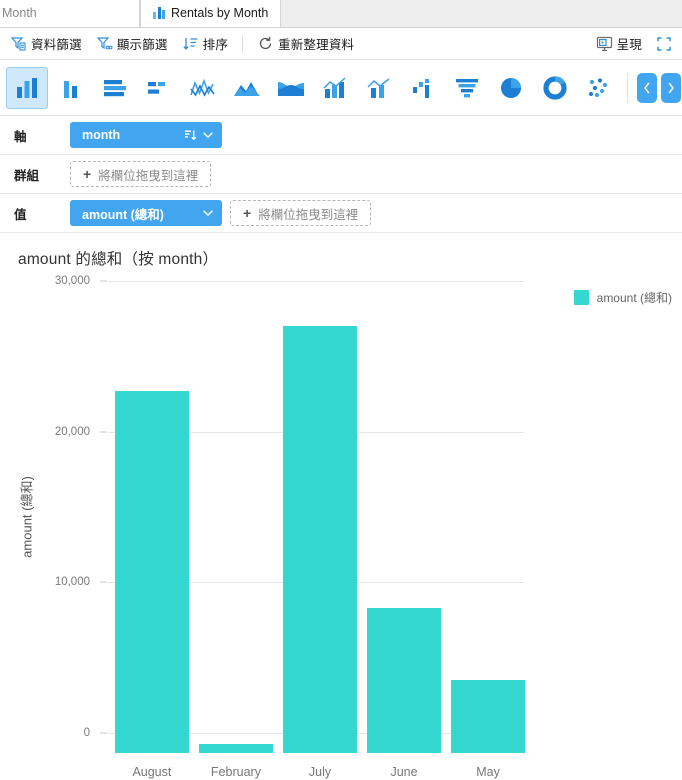  Describe the element at coordinates (146, 135) in the screenshot. I see `field-pill-month: month` at that location.